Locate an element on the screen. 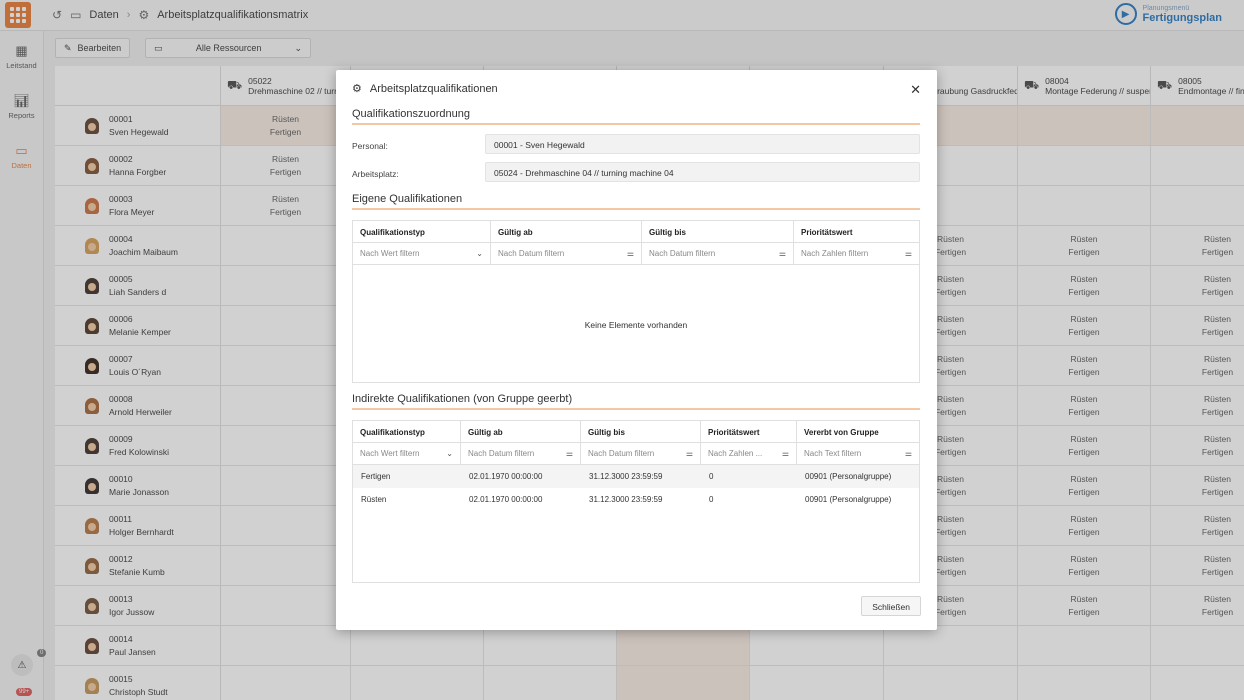  filter-placeholder: Nach Zahlen filtern is located at coordinates (835, 253).